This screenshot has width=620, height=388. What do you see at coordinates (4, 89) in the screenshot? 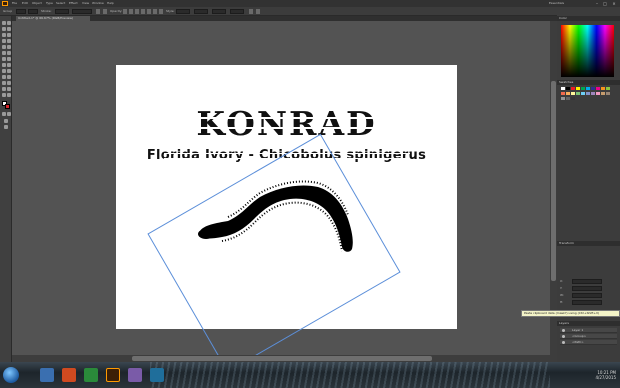
I see `graph-tool-icon` at bounding box center [4, 89].